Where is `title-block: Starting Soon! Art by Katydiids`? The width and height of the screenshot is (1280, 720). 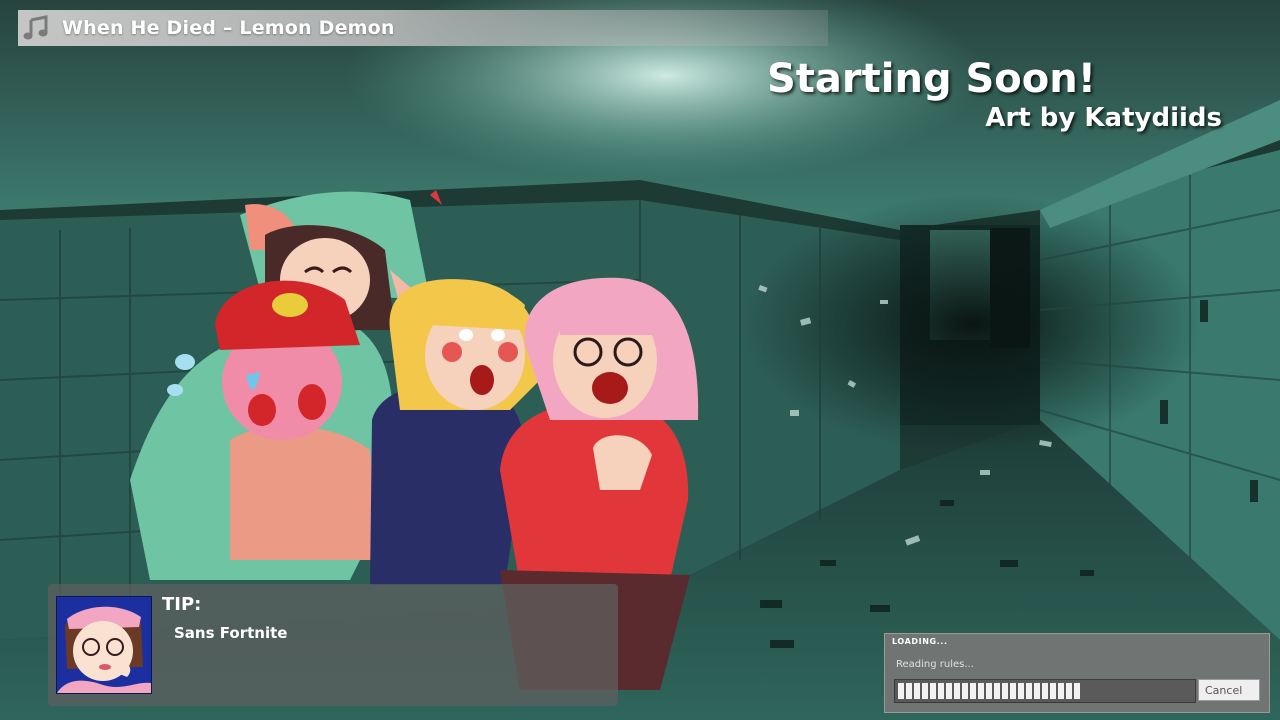
title-block: Starting Soon! Art by Katydiids is located at coordinates (994, 95).